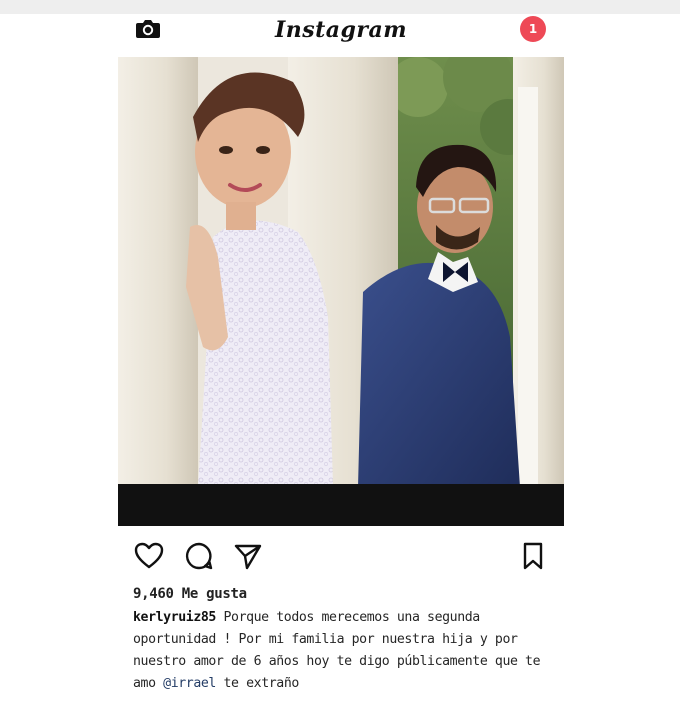 This screenshot has height=701, width=680. Describe the element at coordinates (261, 683) in the screenshot. I see `caption-text-end: te extraño` at that location.